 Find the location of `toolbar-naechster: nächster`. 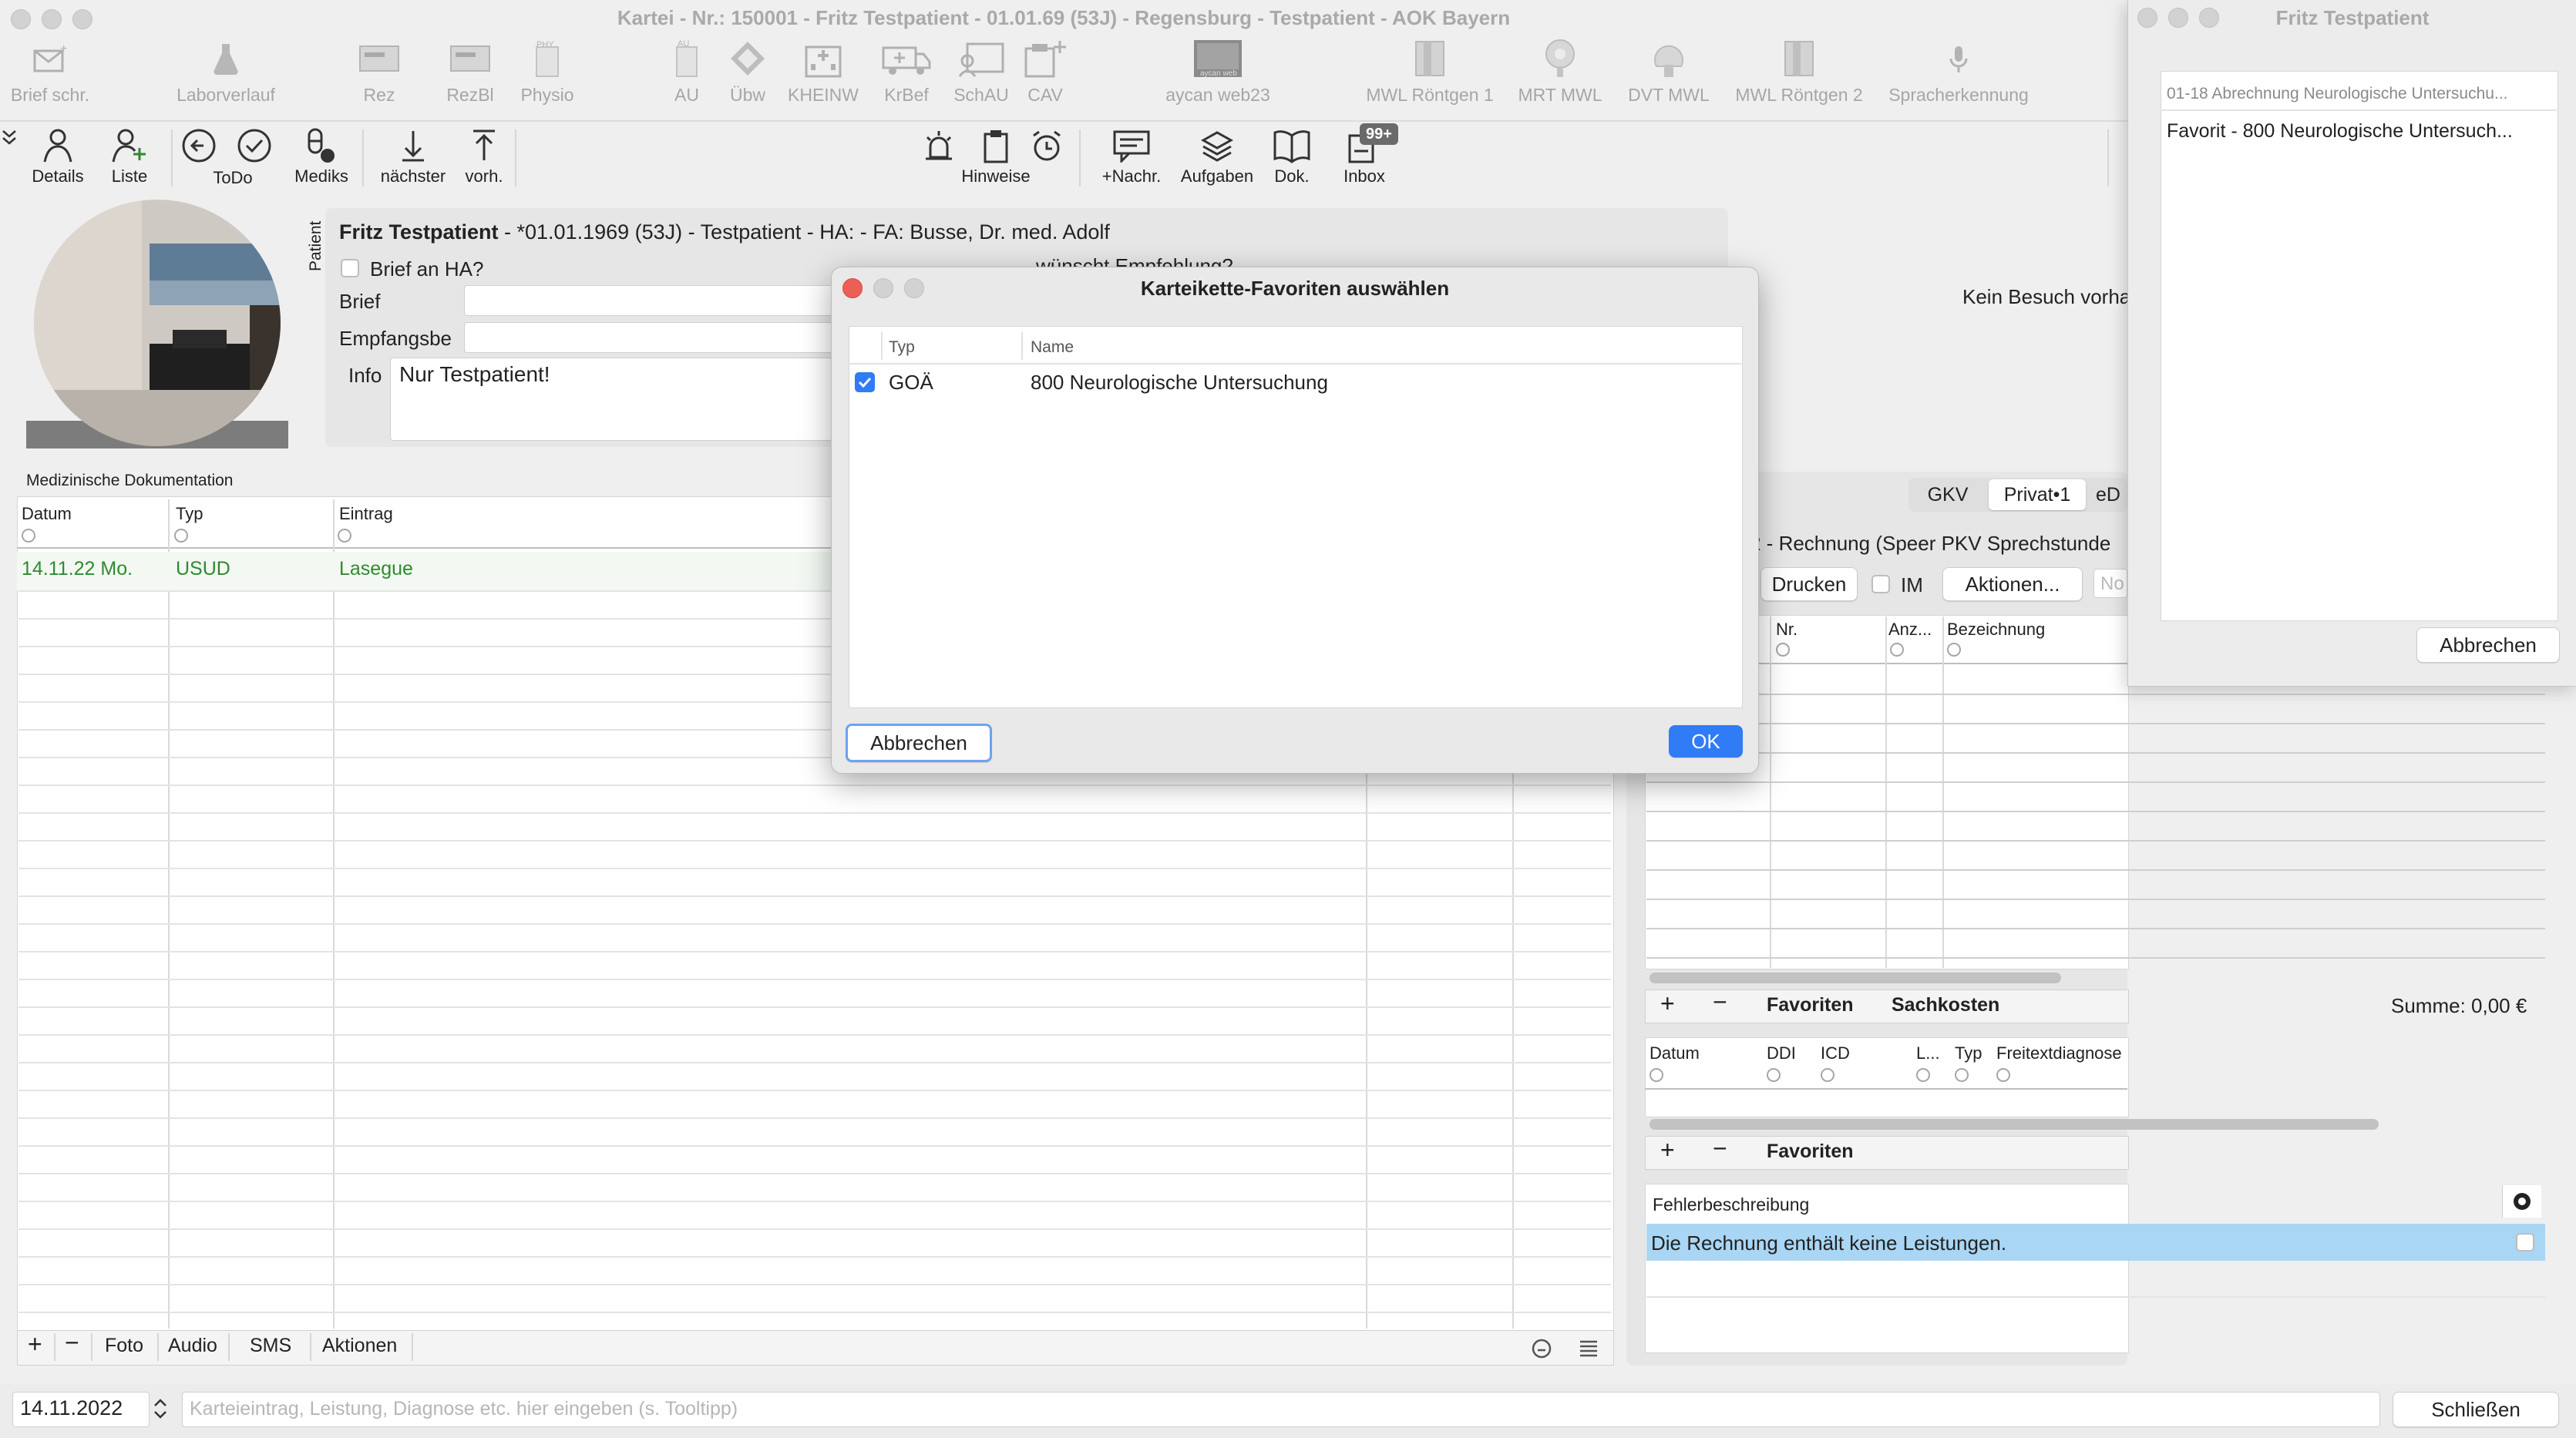

toolbar-naechster: nächster is located at coordinates (413, 157).